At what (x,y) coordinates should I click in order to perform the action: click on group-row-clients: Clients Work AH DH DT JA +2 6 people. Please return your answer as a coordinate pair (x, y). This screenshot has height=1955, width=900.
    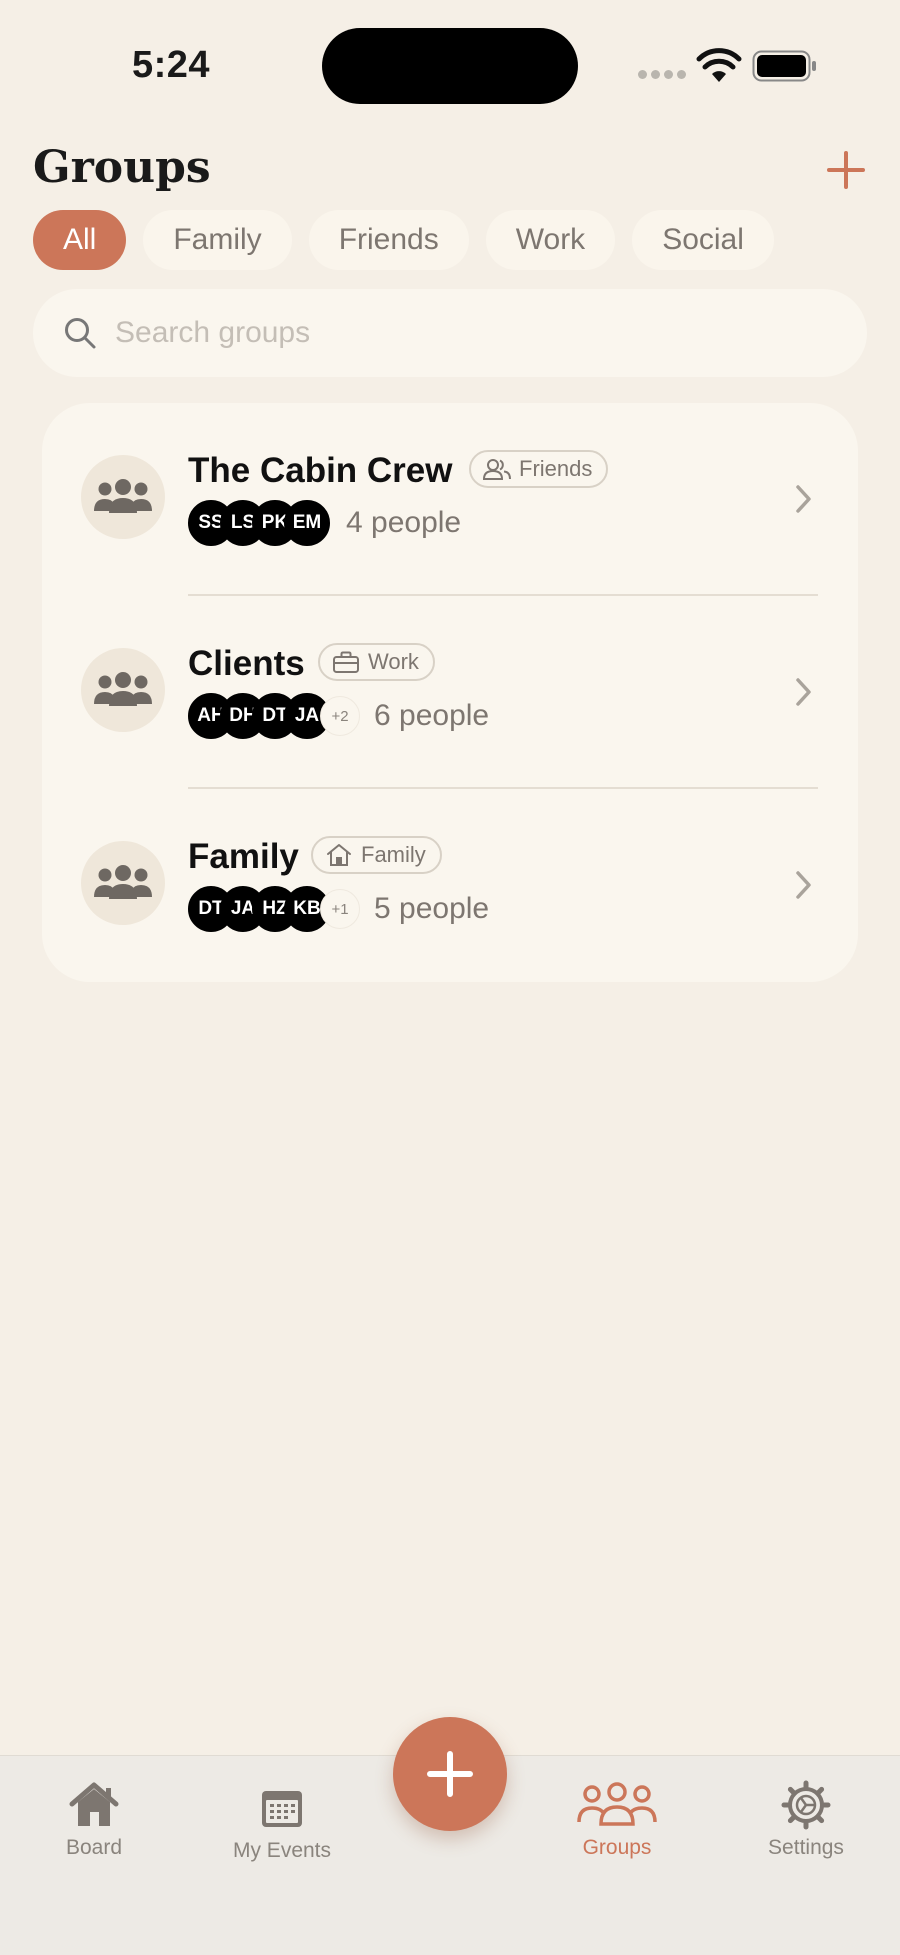
    Looking at the image, I should click on (450, 692).